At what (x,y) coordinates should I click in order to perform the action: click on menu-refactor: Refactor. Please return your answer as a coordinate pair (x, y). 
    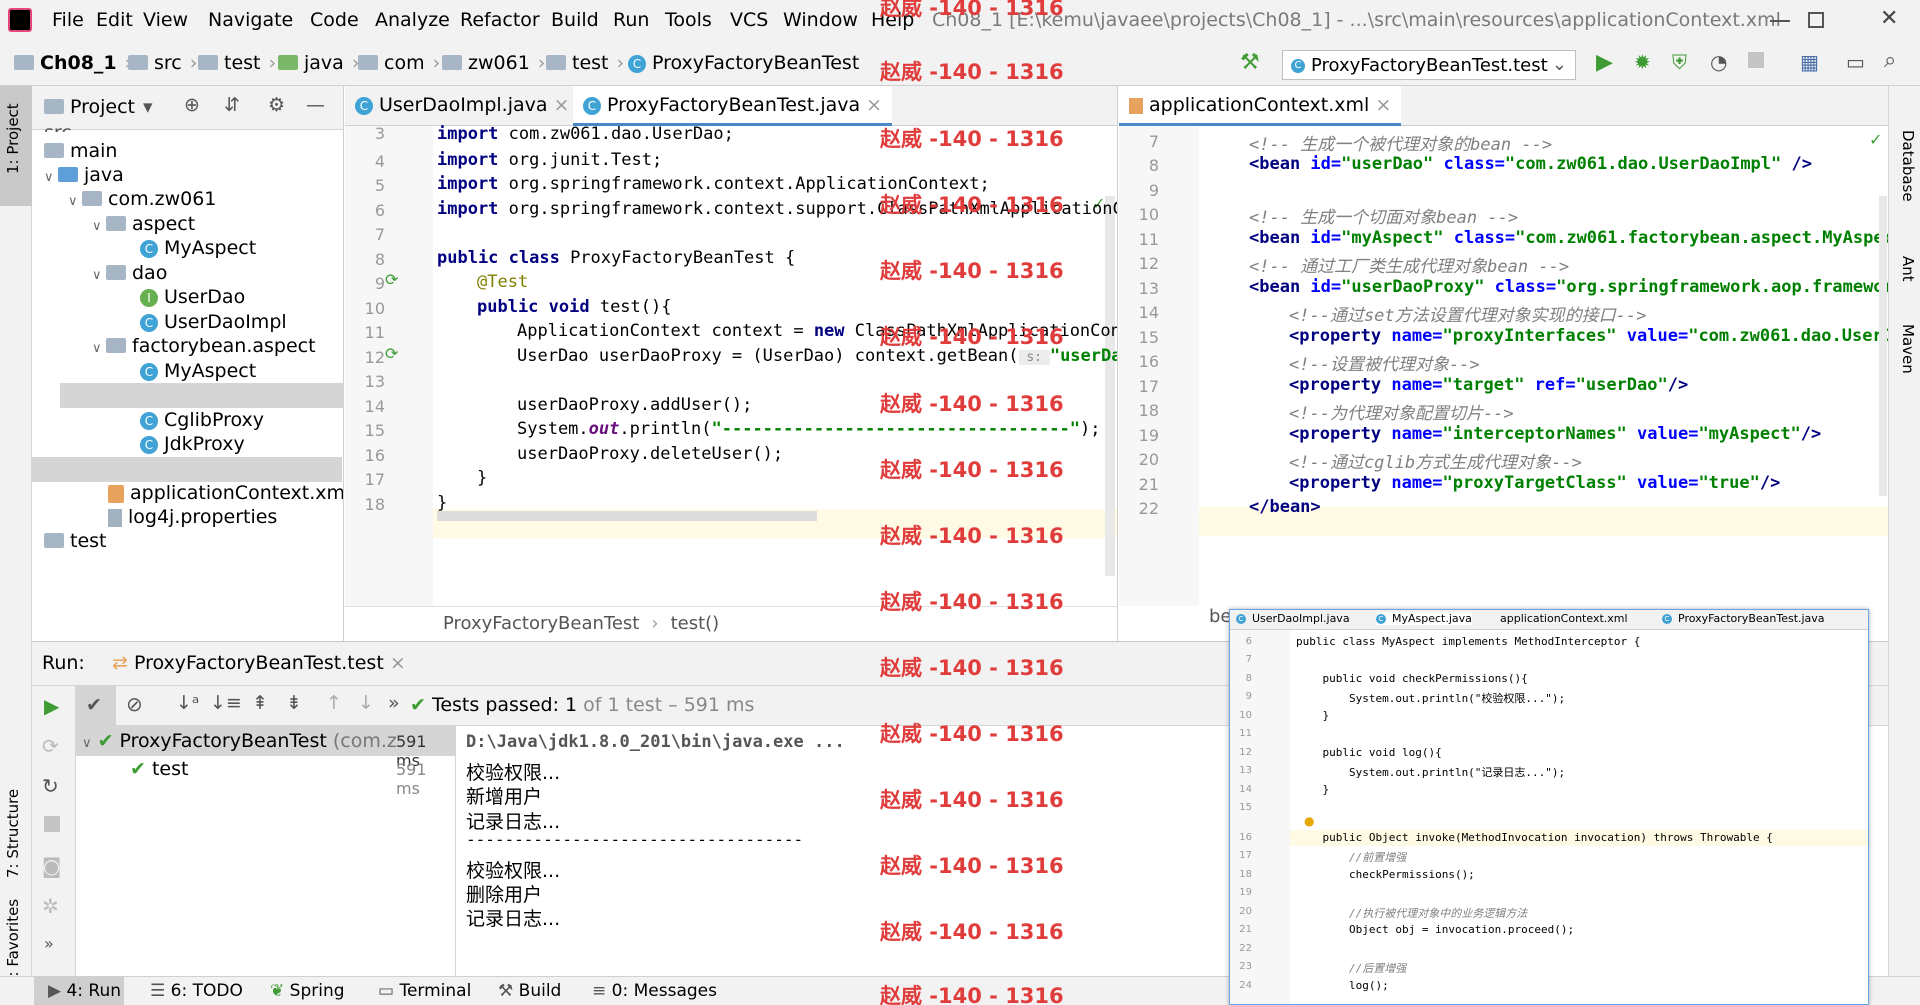
    Looking at the image, I should click on (500, 20).